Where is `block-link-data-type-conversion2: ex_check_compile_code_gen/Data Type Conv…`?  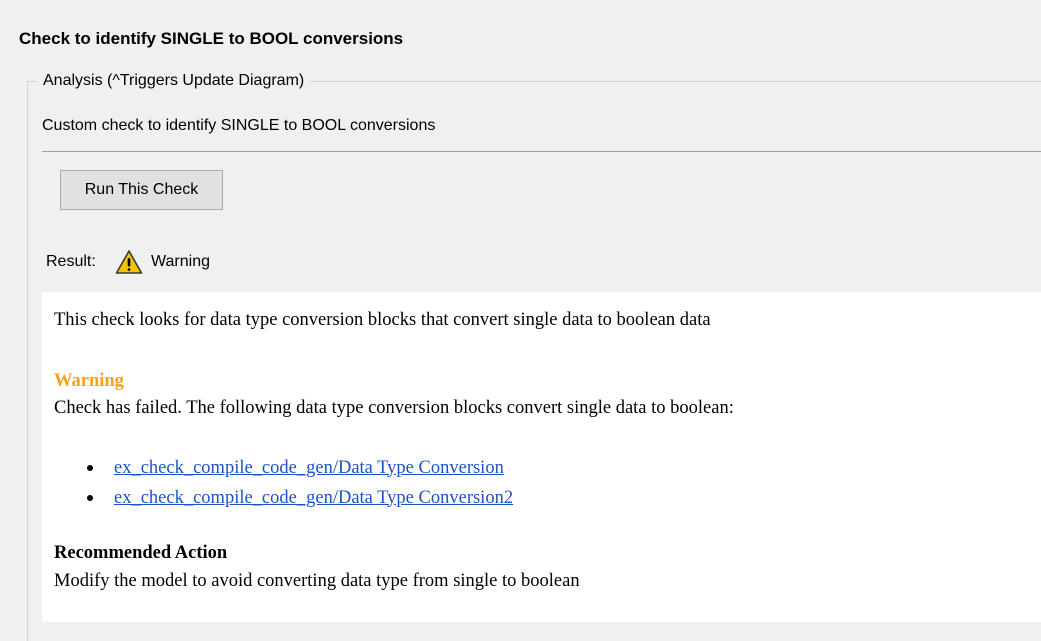 block-link-data-type-conversion2: ex_check_compile_code_gen/Data Type Conv… is located at coordinates (313, 498).